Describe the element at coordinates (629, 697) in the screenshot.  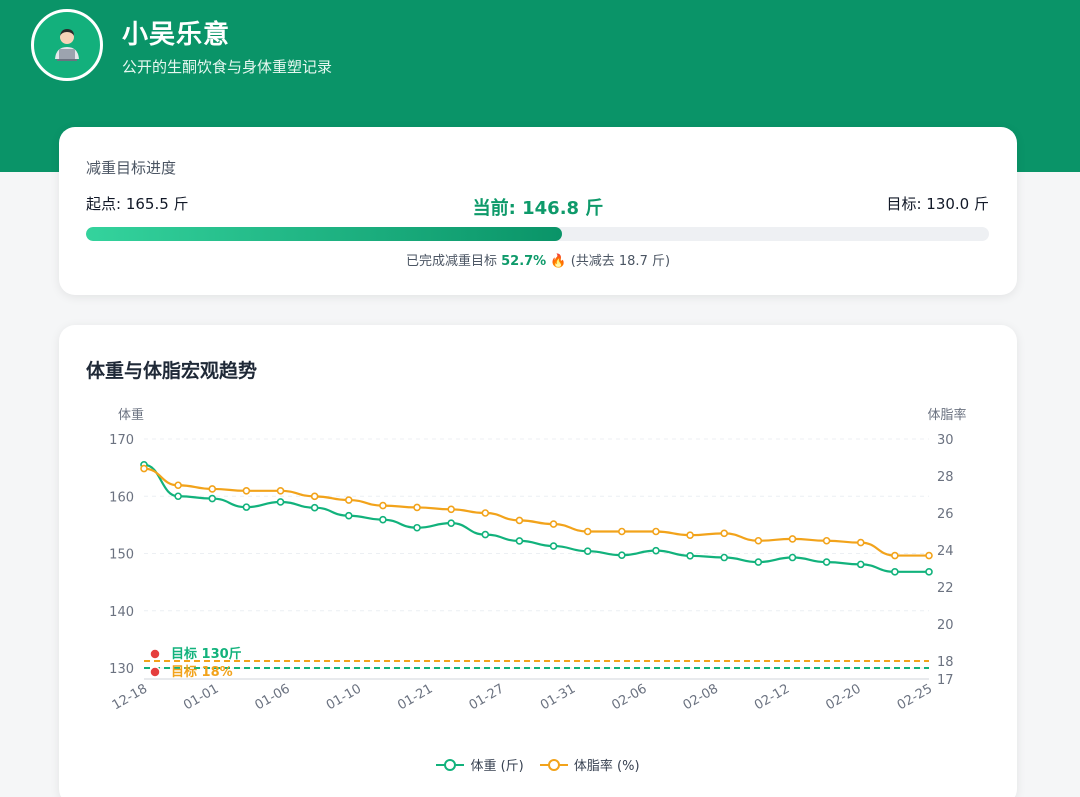
I see `x-tick-label: 02-06` at that location.